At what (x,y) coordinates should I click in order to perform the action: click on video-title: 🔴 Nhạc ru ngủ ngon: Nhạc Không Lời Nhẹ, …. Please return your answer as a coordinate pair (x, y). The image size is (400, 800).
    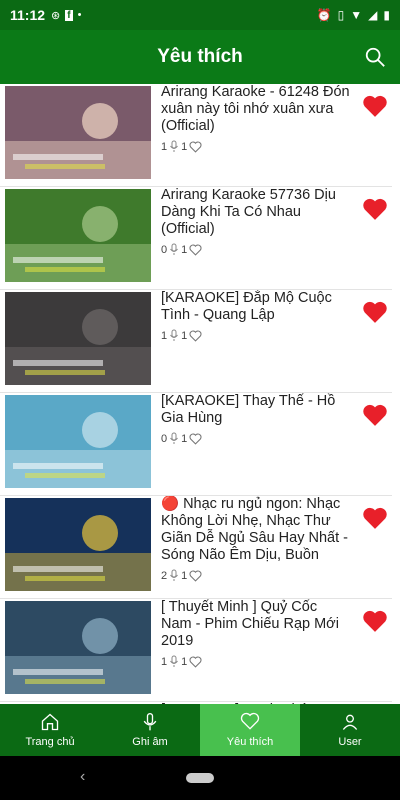
    Looking at the image, I should click on (256, 530).